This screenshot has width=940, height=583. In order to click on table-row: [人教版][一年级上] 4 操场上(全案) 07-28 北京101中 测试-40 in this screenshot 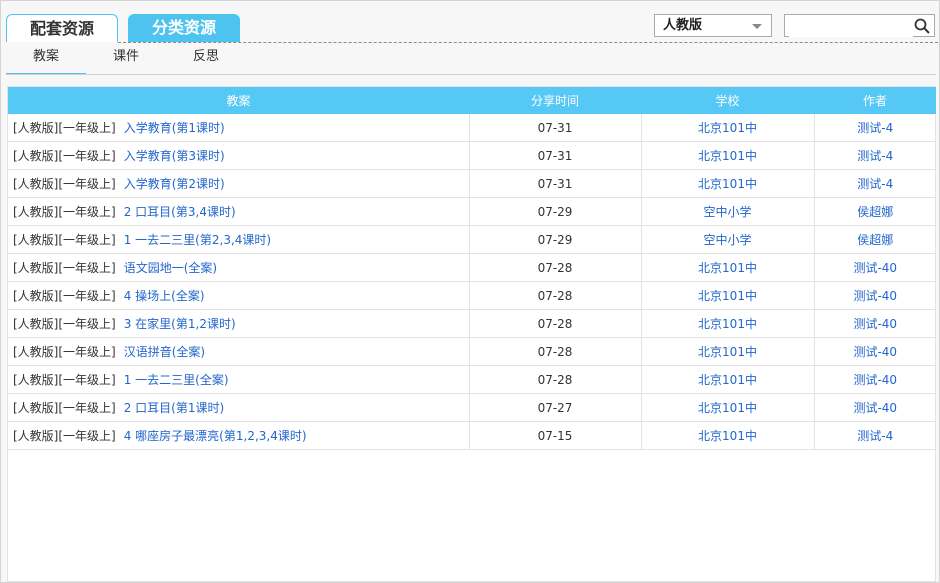, I will do `click(472, 295)`.